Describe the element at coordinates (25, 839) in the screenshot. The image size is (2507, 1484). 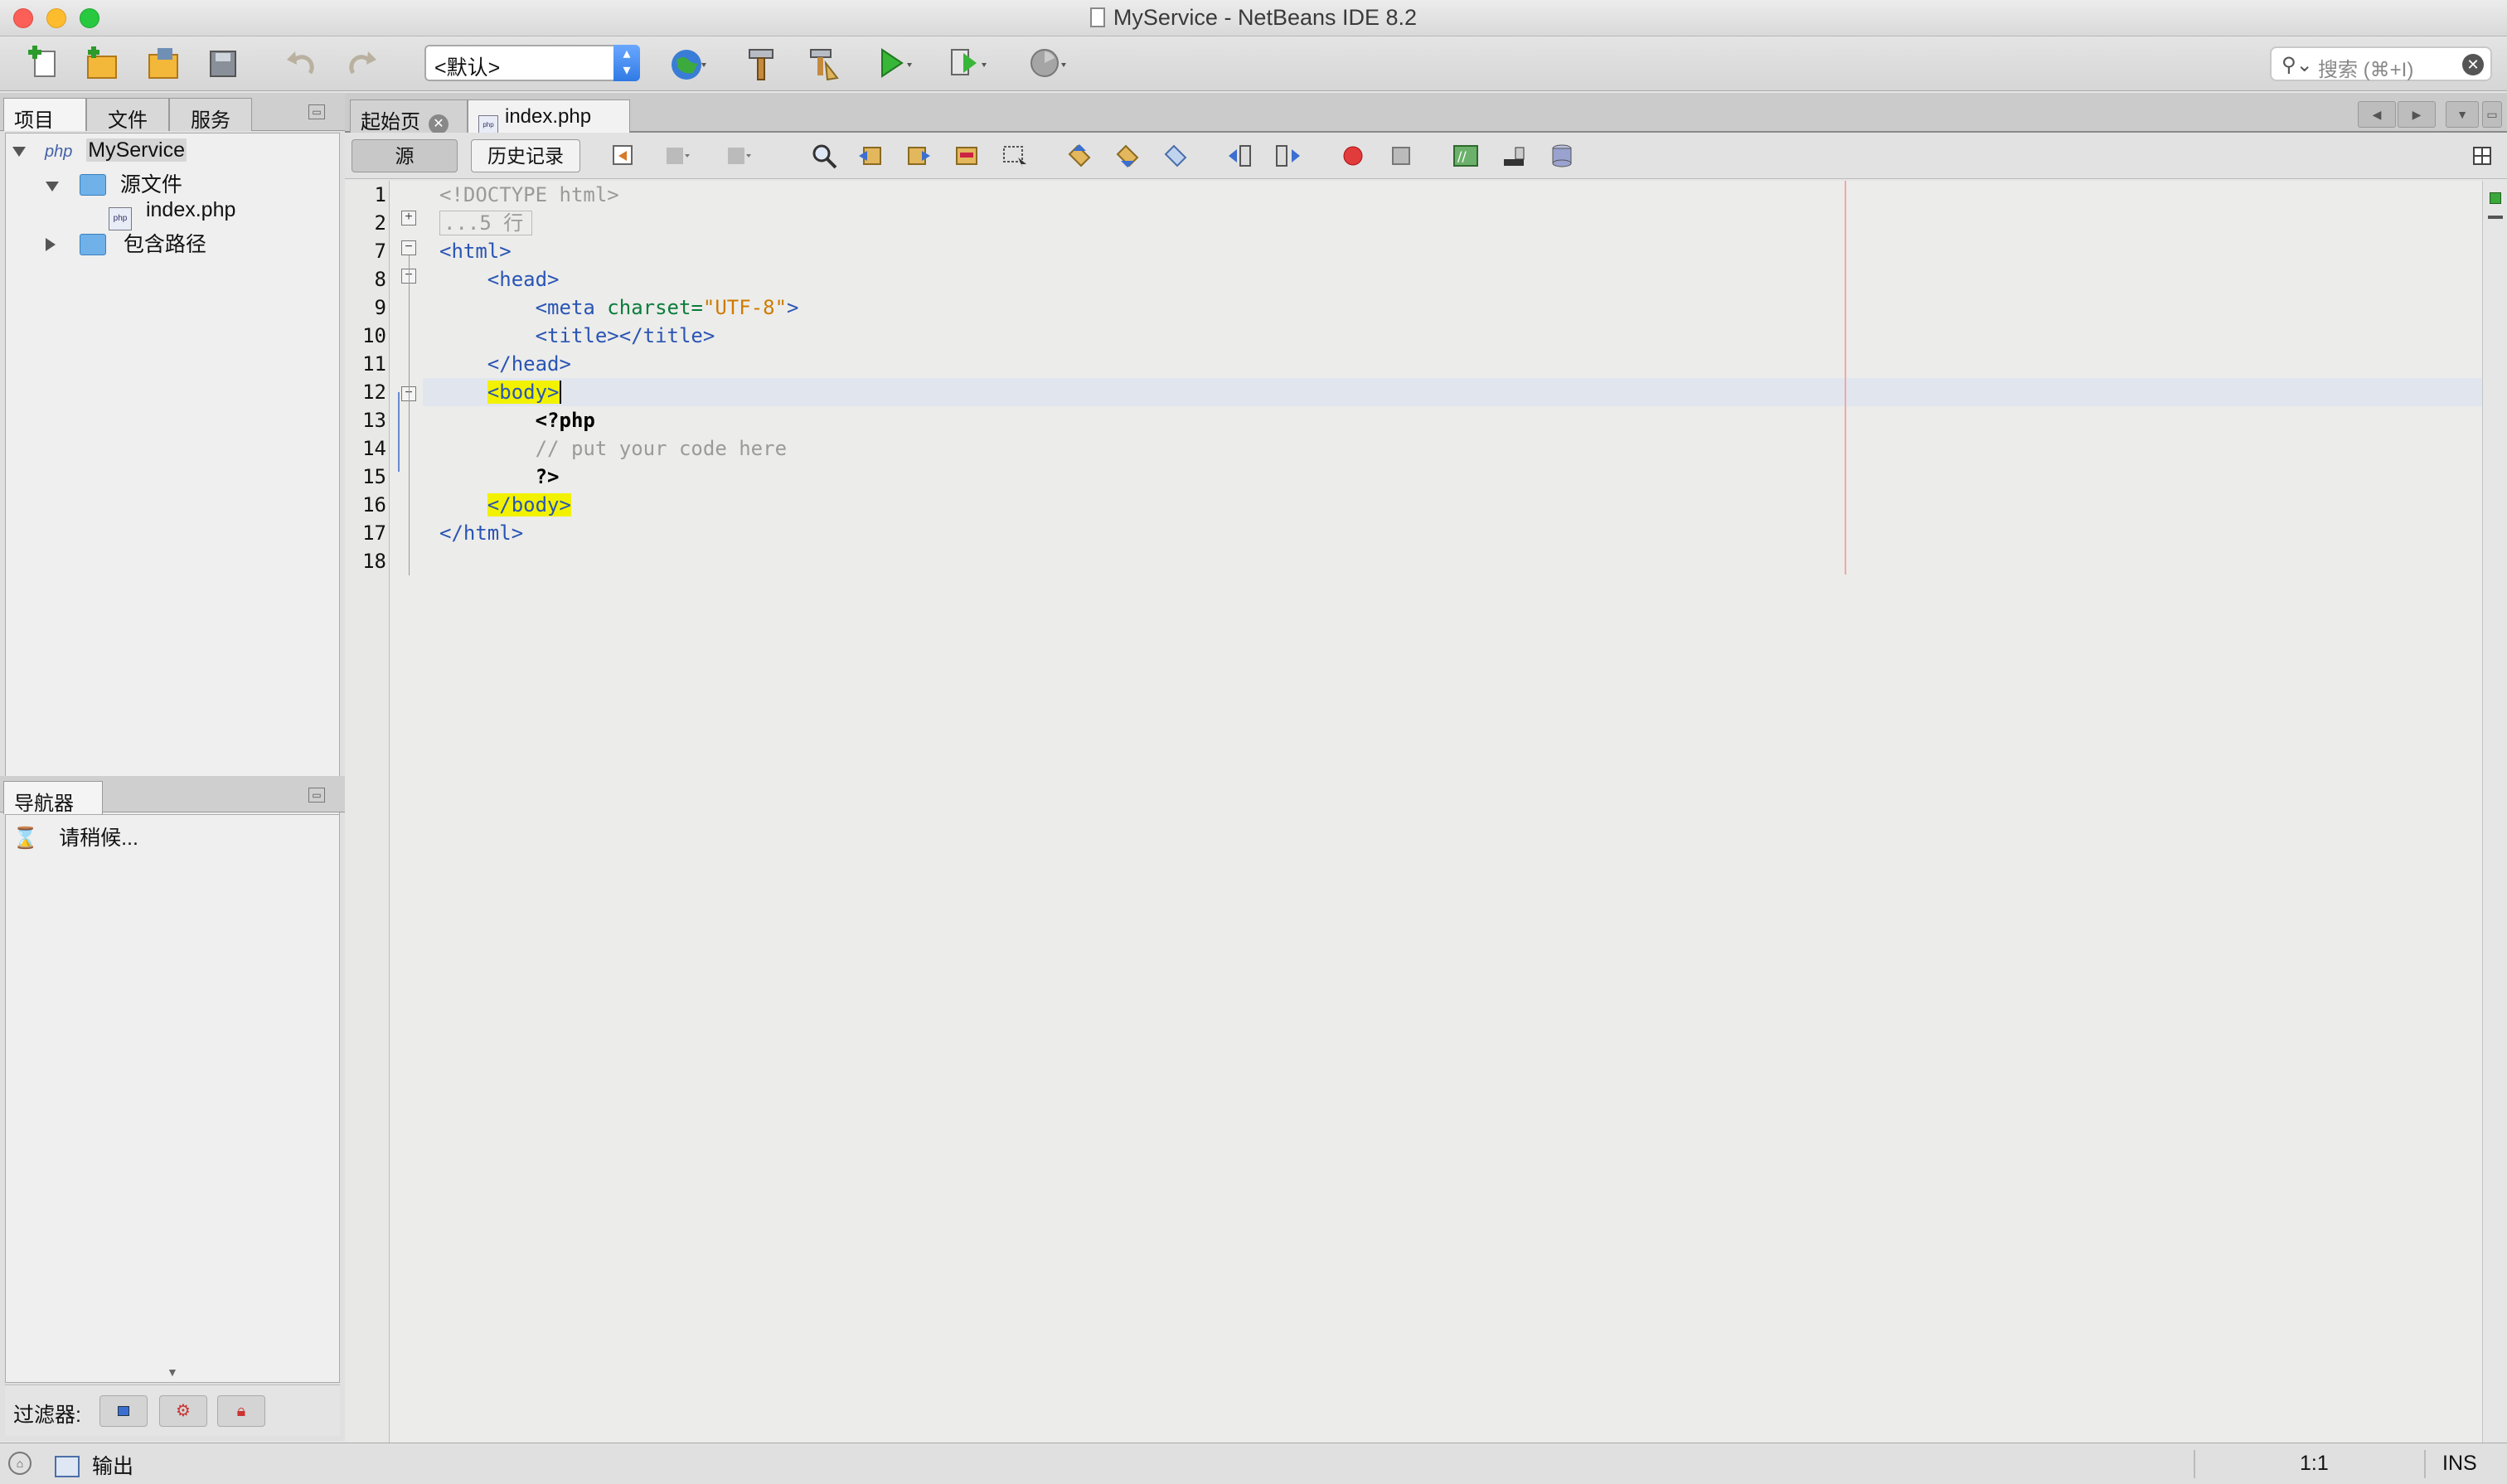
I see `hourglass-icon: ⌛` at that location.